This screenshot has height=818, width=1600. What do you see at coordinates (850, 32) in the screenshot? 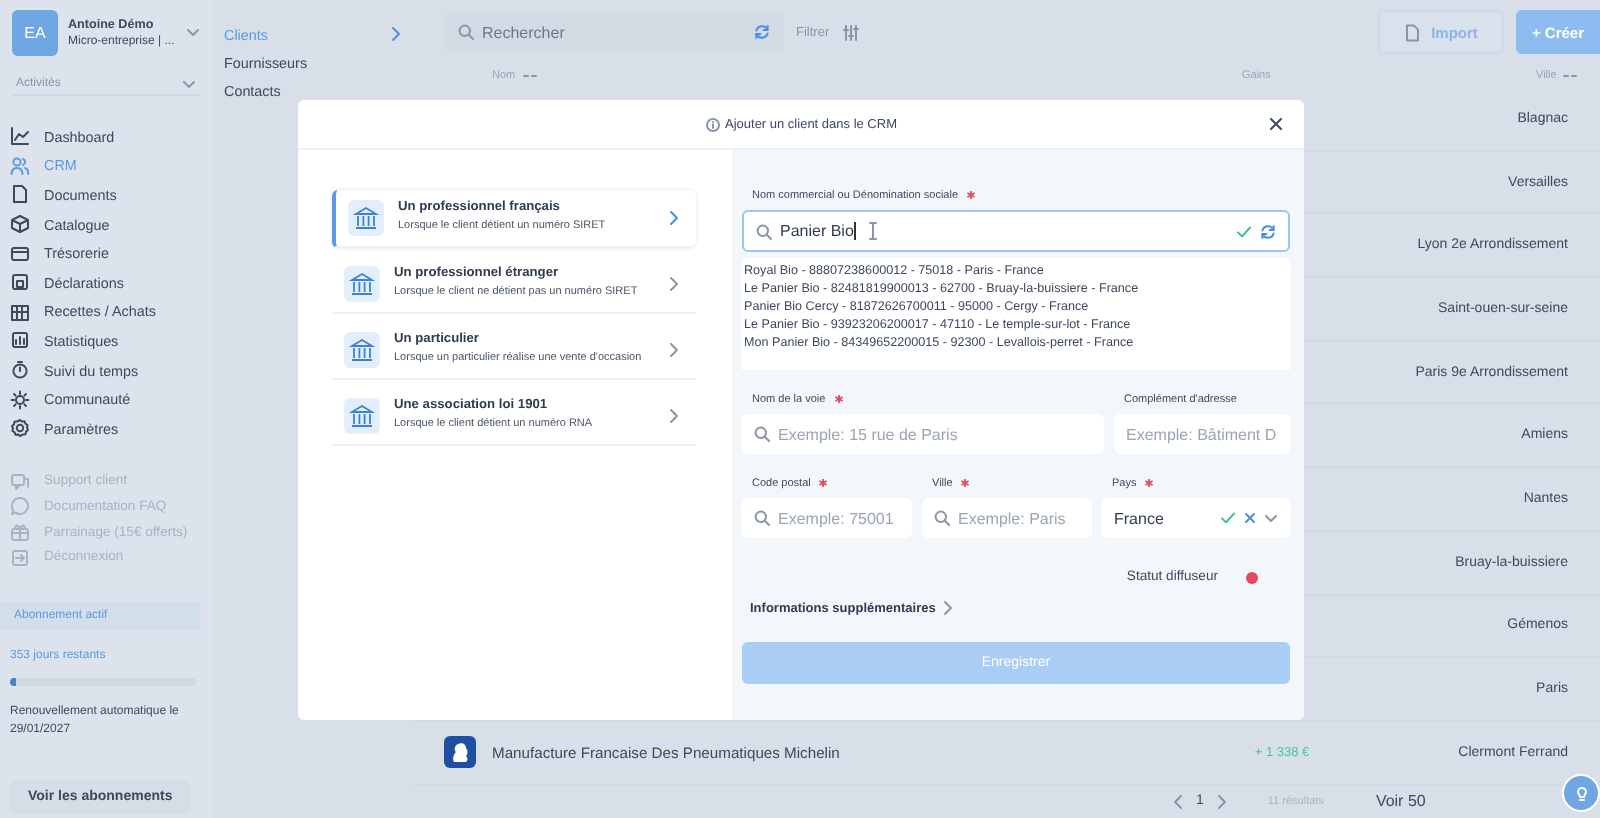
I see `sliders-icon` at bounding box center [850, 32].